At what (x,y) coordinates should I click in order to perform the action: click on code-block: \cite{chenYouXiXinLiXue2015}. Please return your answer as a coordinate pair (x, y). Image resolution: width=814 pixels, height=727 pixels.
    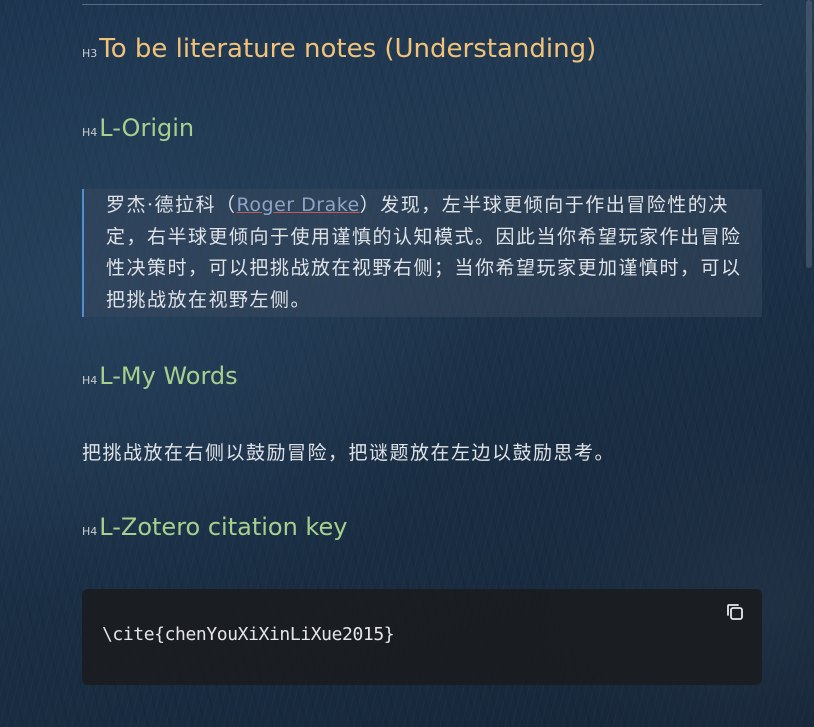
    Looking at the image, I should click on (422, 637).